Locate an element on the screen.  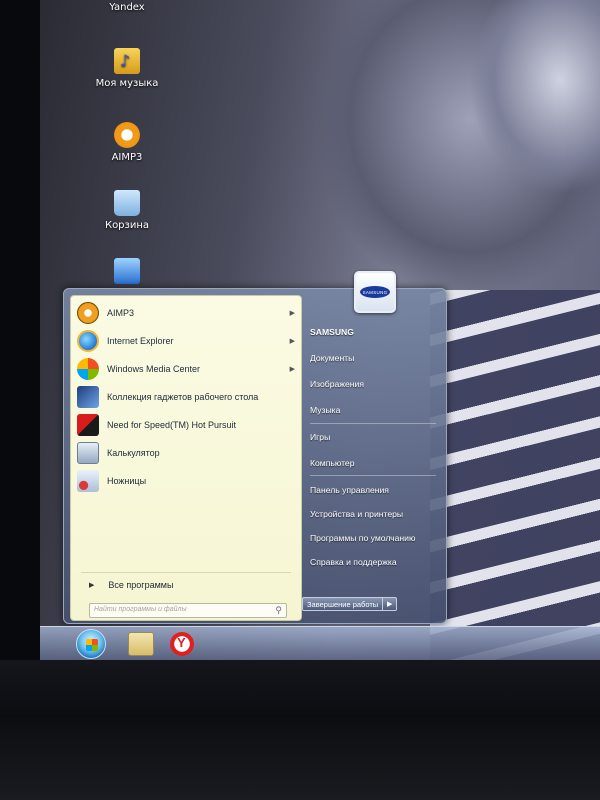
right-item-default-programs: Программы по умолчанию is located at coordinates (375, 538).